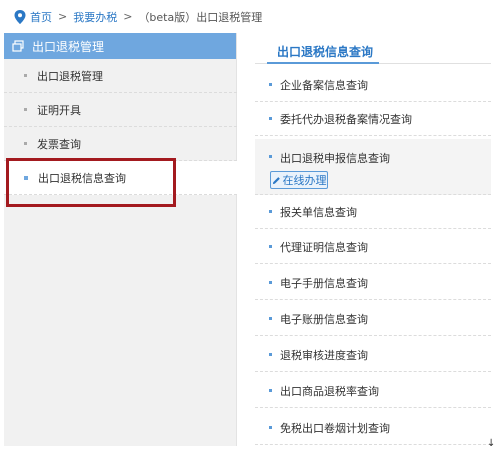 The image size is (499, 450). Describe the element at coordinates (82, 178) in the screenshot. I see `sidebar-item-label: 出口退税信息查询` at that location.